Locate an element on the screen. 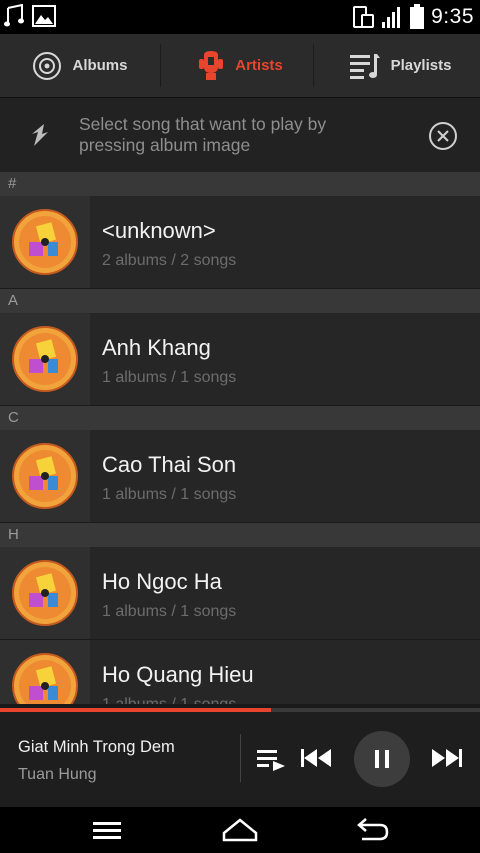 This screenshot has height=853, width=480. tab-bar: Albums Artists Playlists is located at coordinates (240, 66).